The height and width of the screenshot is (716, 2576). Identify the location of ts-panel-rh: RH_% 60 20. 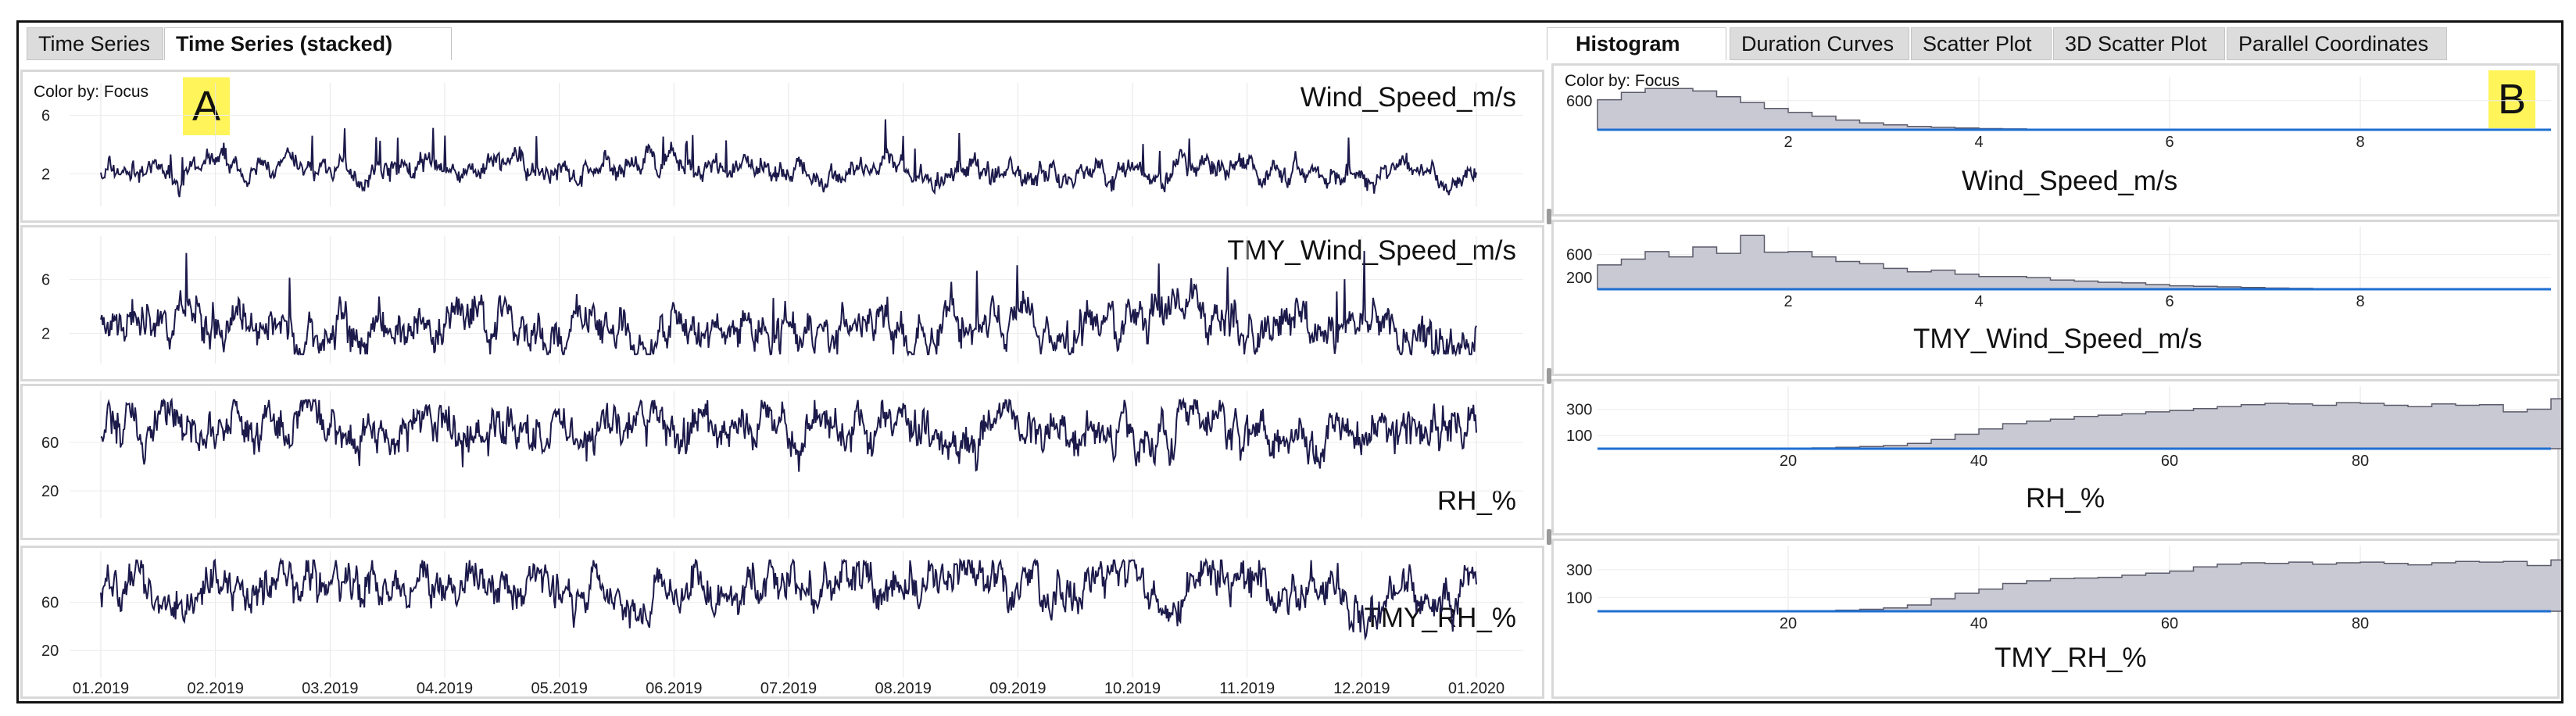
(782, 462).